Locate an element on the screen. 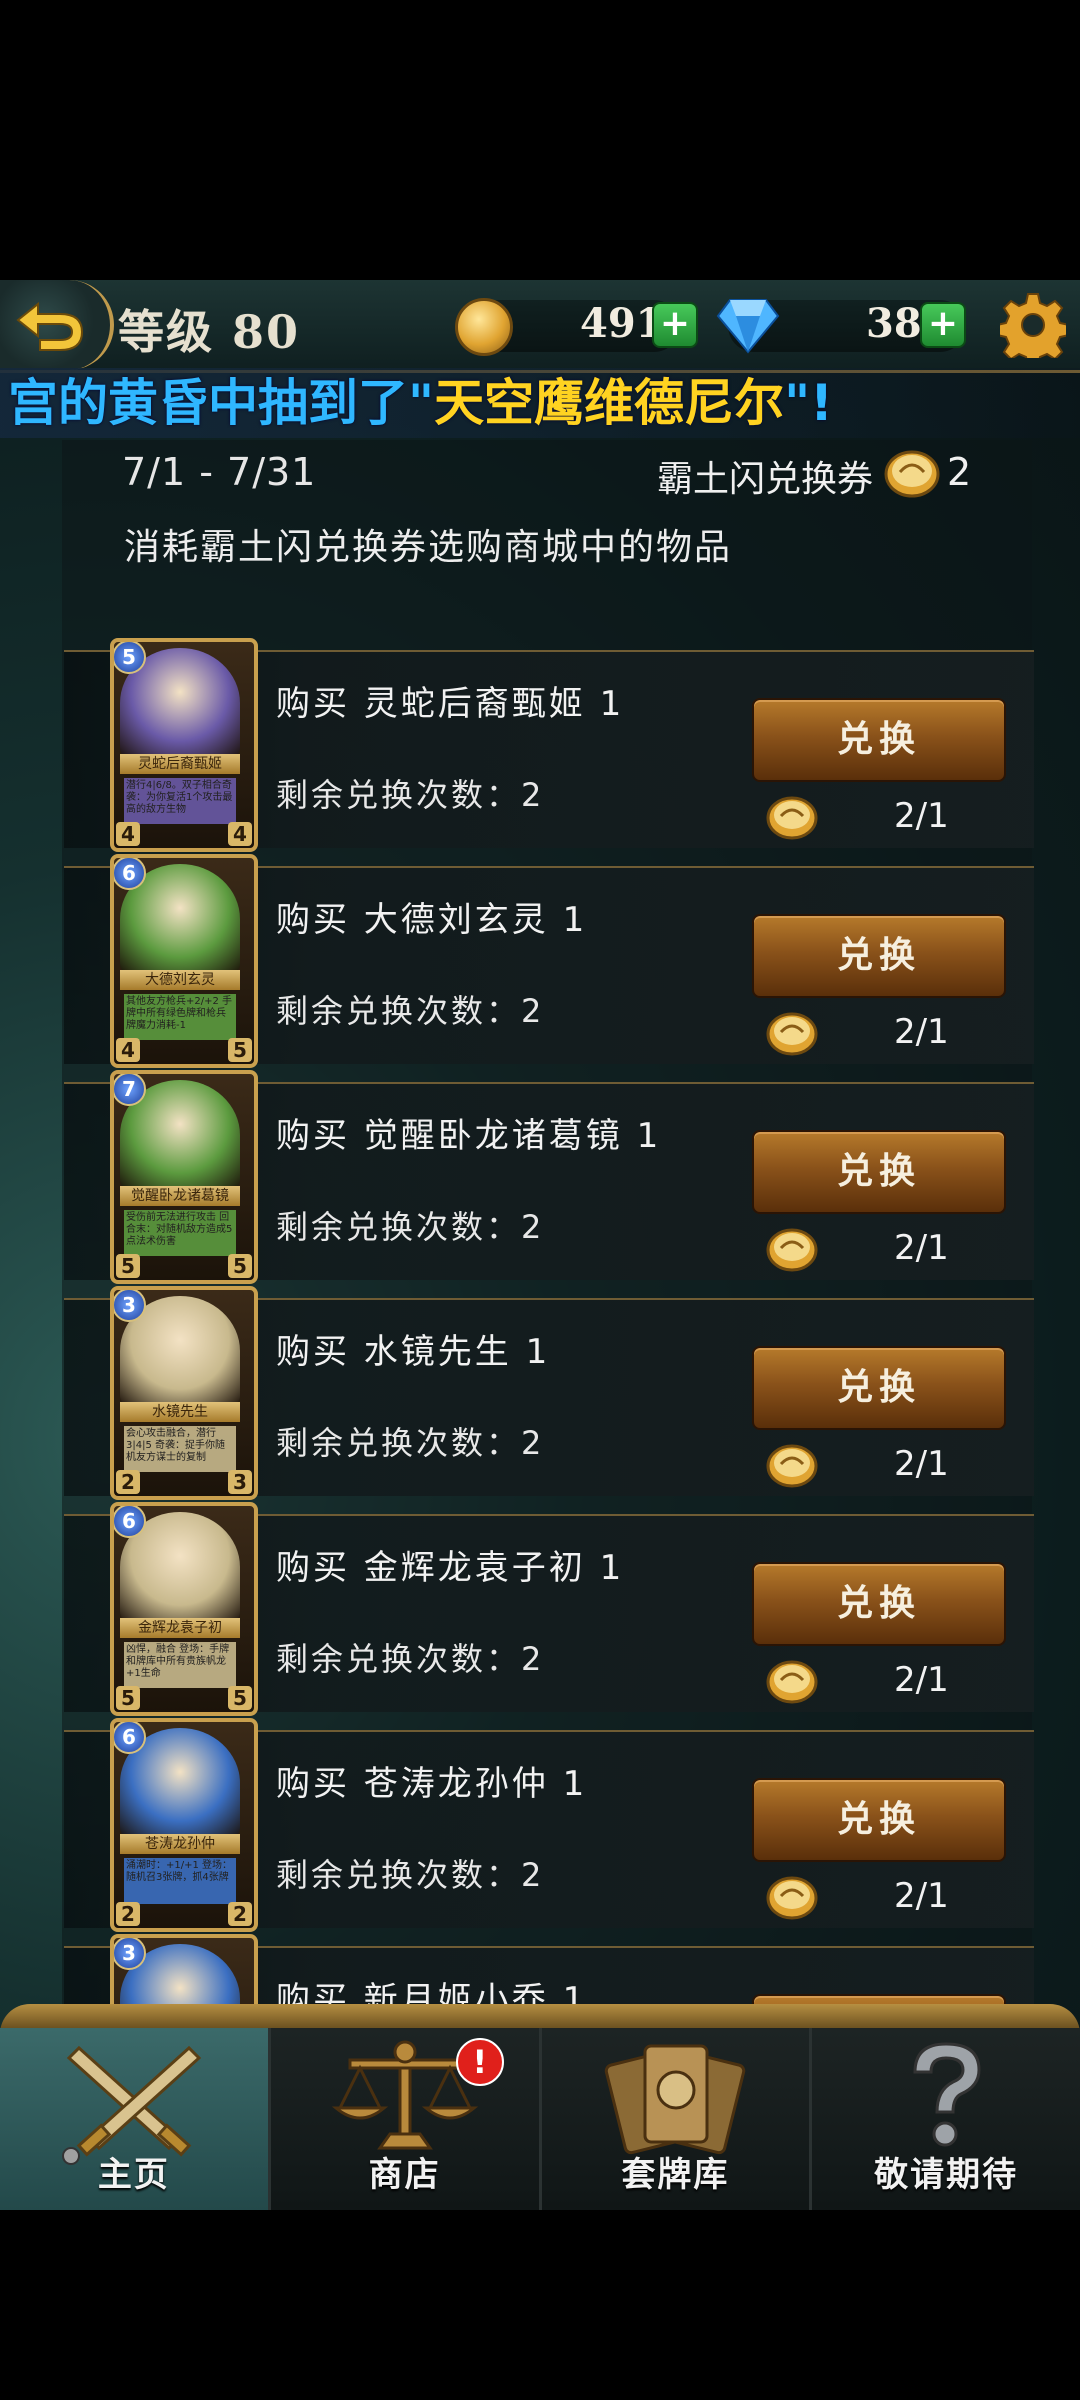 This screenshot has width=1080, height=2400. tab-home: 主页 is located at coordinates (135, 2119).